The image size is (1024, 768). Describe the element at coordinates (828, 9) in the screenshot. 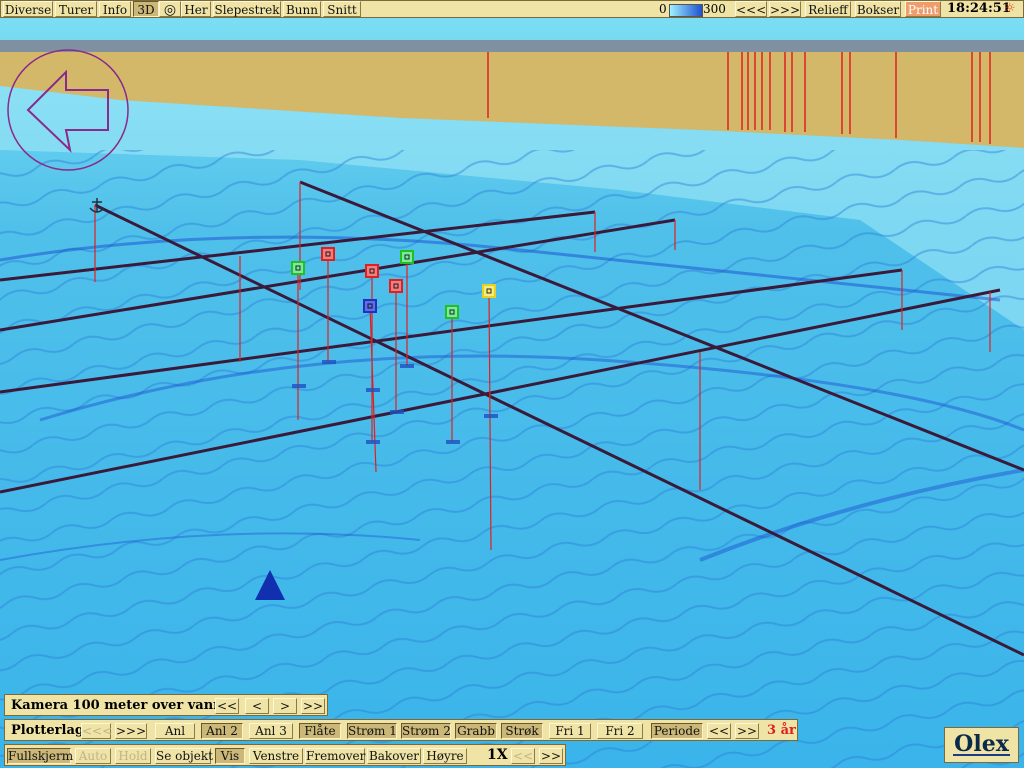

I see `relief-button: Relieff` at that location.